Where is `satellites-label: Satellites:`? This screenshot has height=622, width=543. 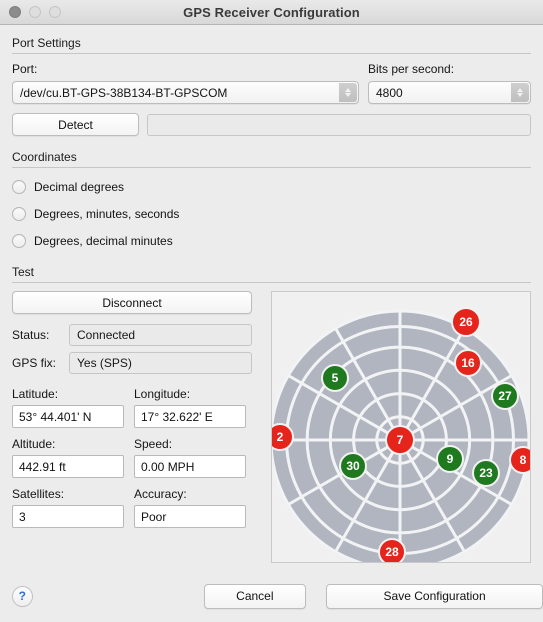 satellites-label: Satellites: is located at coordinates (38, 494).